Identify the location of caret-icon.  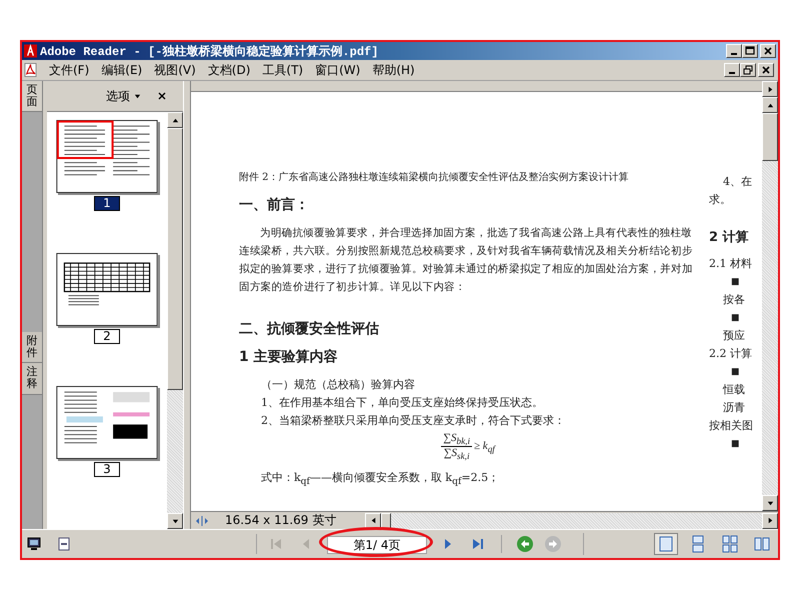
(137, 96).